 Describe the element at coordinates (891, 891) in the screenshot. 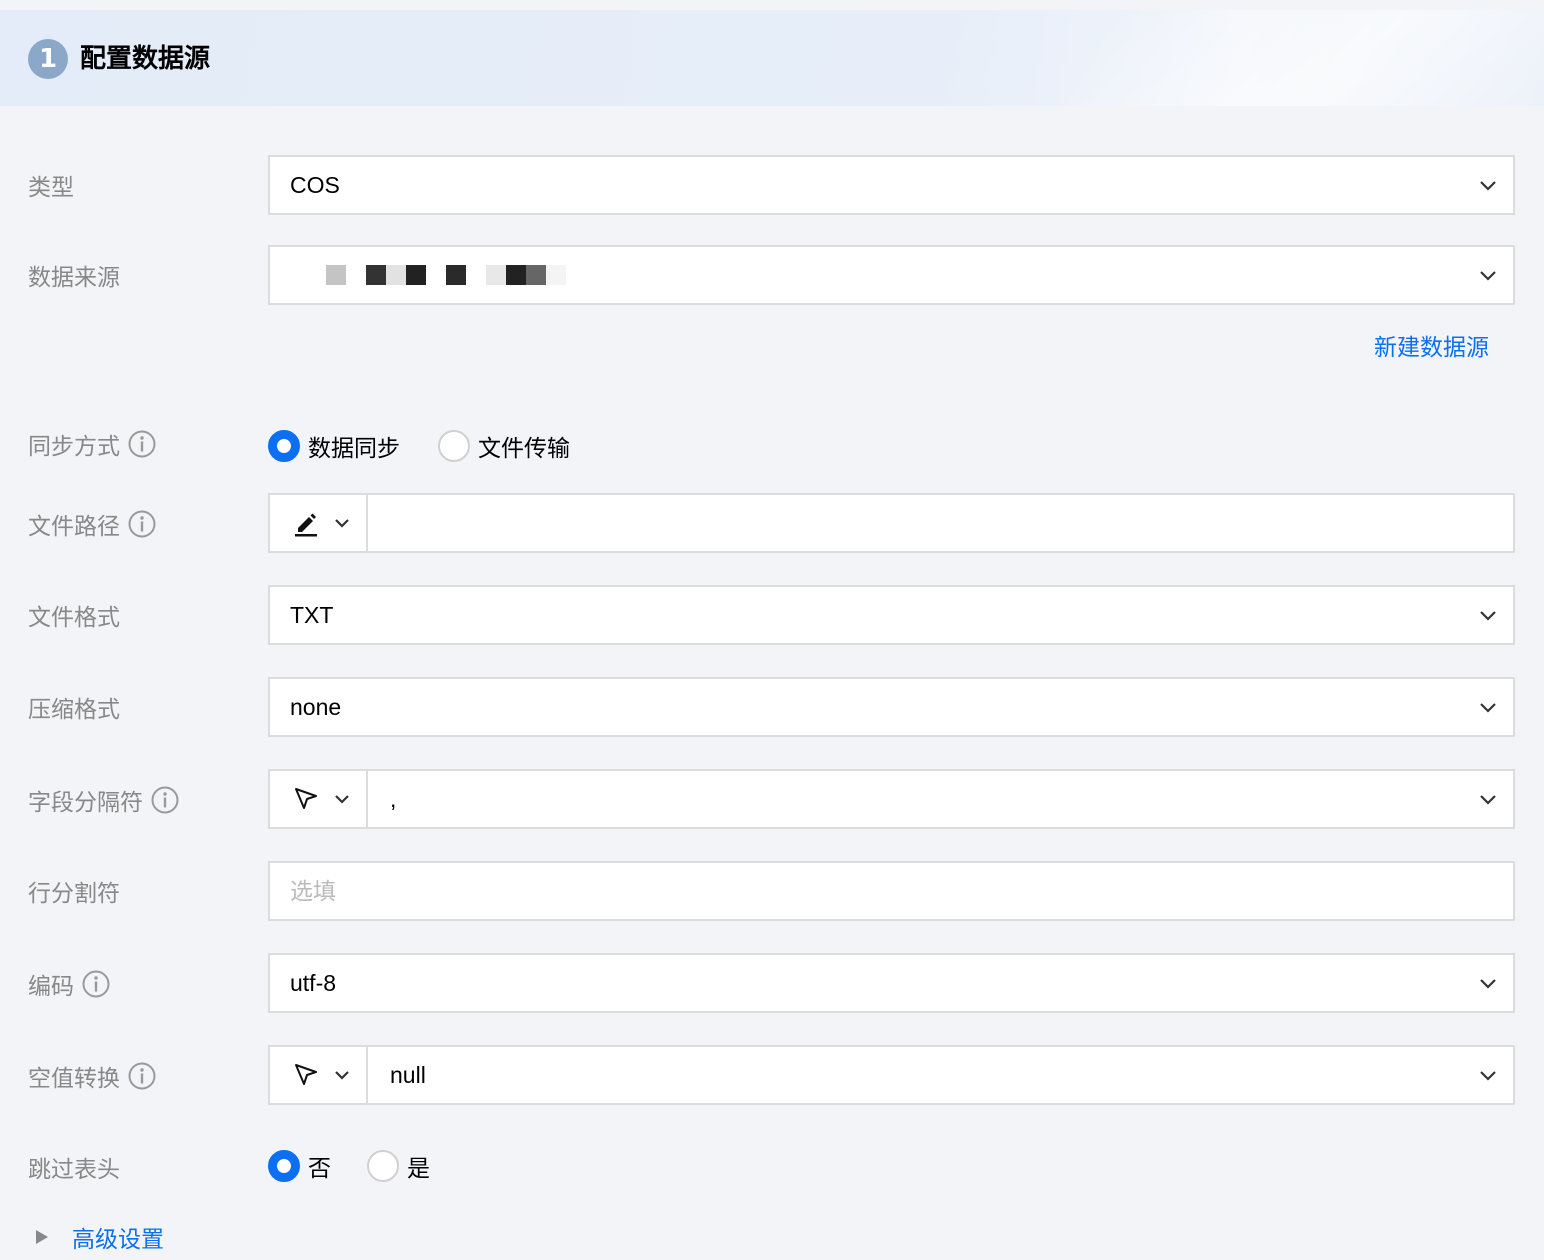

I see `row-separator-input: 选填` at that location.